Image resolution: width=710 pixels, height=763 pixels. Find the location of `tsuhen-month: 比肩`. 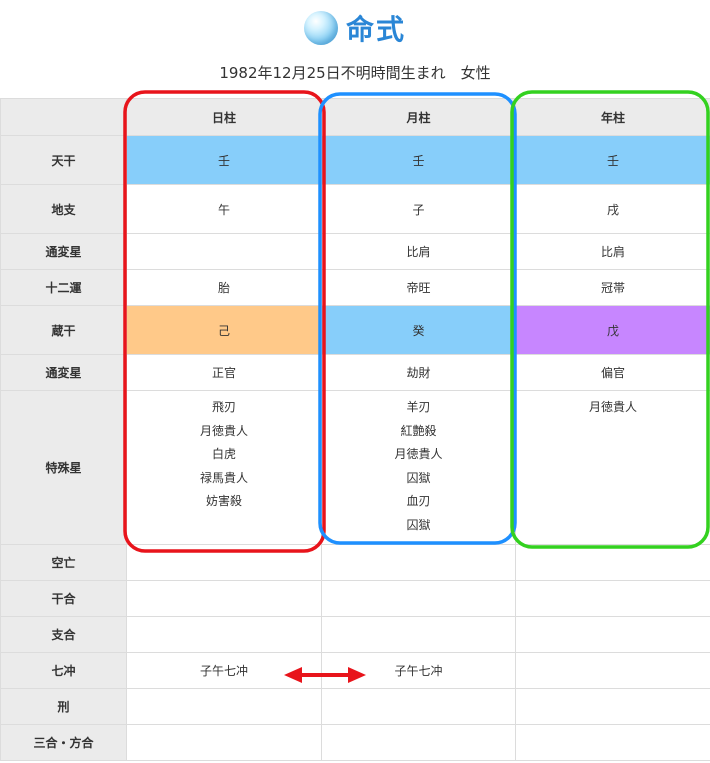

tsuhen-month: 比肩 is located at coordinates (418, 251).